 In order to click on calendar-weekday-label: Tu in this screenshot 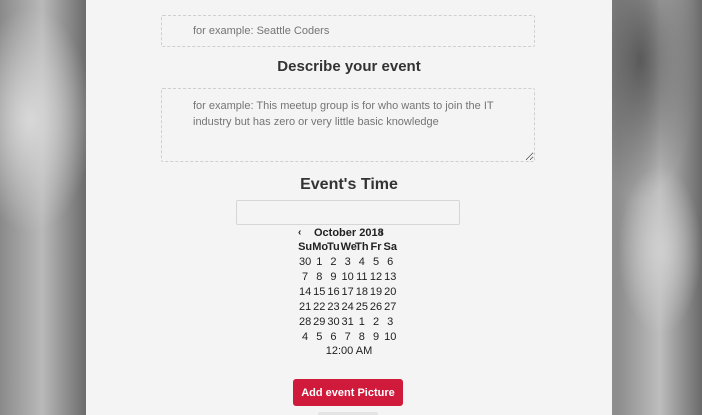, I will do `click(333, 247)`.